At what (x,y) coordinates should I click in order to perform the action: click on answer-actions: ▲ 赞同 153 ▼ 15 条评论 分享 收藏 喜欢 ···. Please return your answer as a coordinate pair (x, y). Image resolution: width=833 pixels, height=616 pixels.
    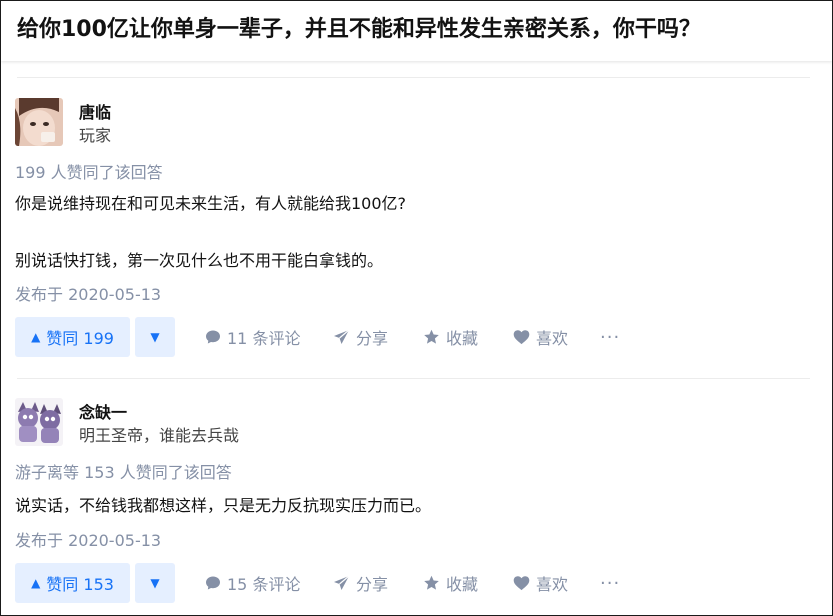
    Looking at the image, I should click on (415, 583).